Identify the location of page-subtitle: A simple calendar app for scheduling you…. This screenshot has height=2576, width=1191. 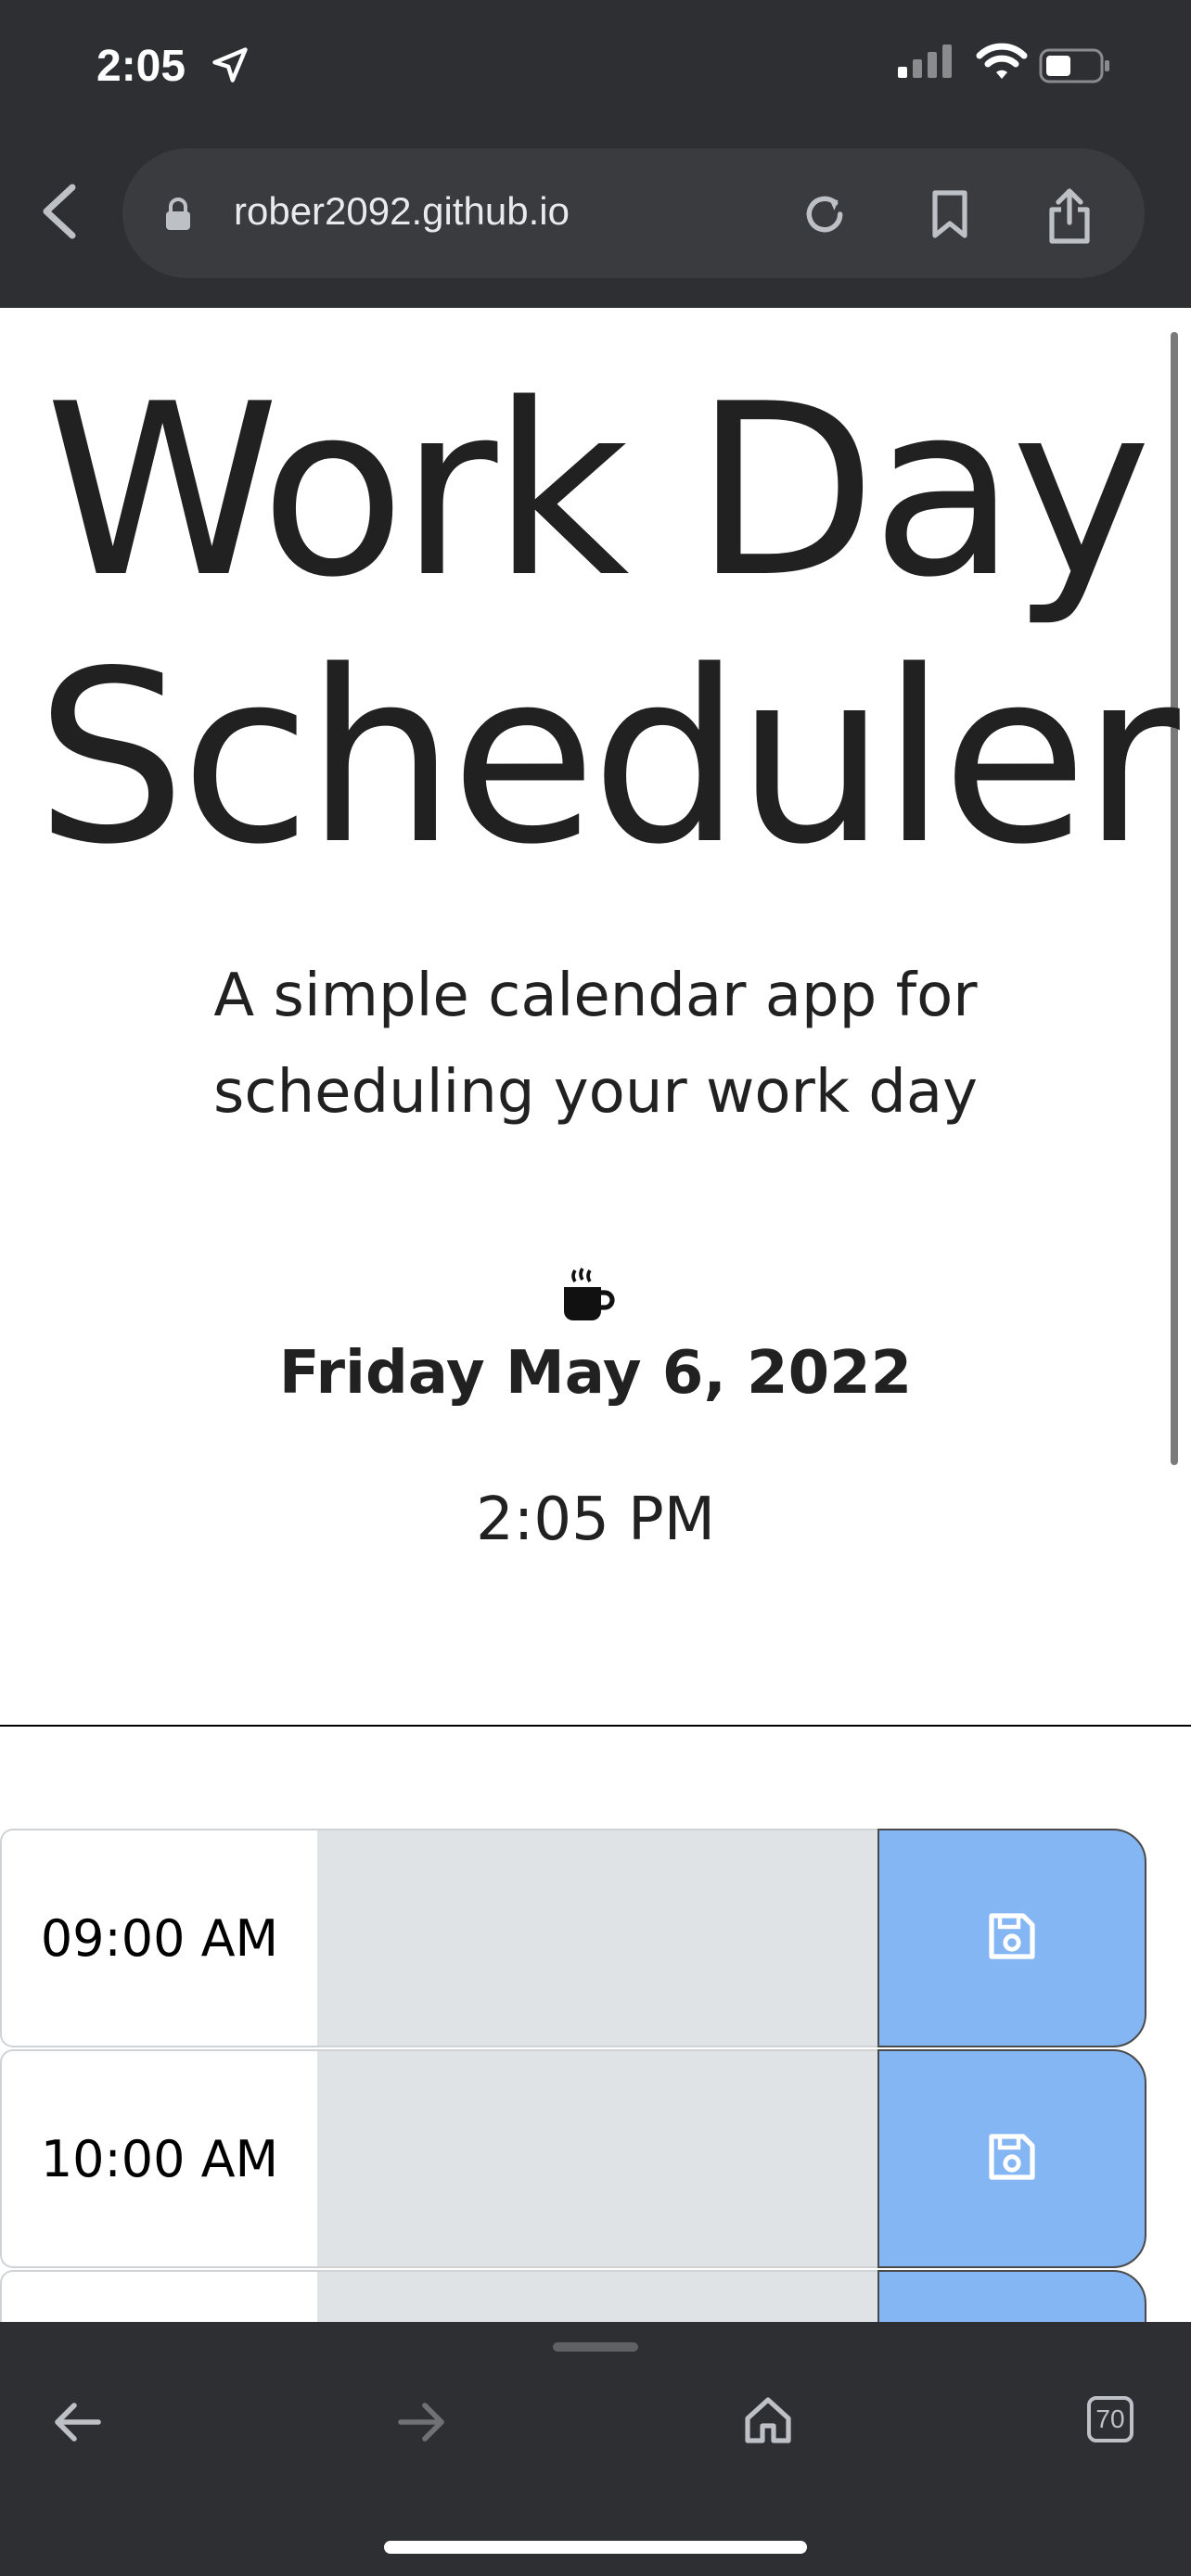
(595, 1044).